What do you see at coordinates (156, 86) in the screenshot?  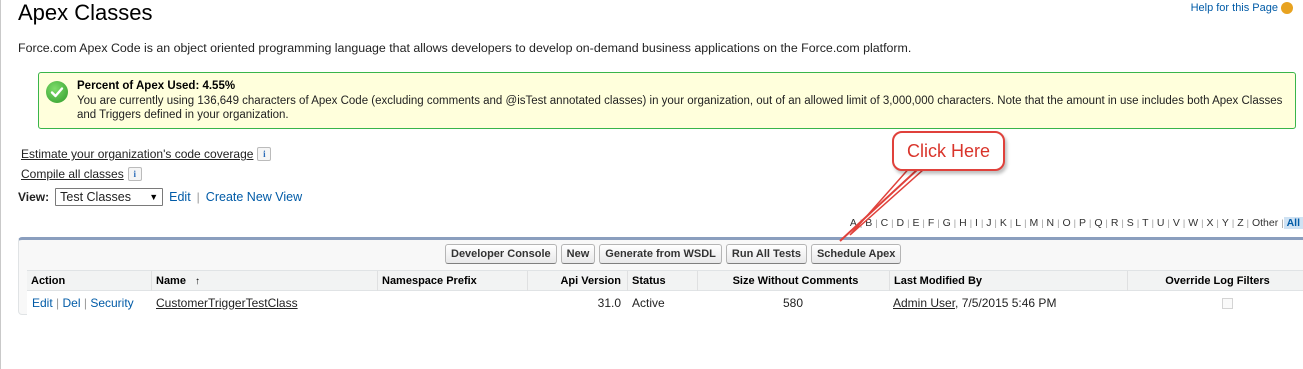 I see `message-title: Percent of Apex Used: 4.55%` at bounding box center [156, 86].